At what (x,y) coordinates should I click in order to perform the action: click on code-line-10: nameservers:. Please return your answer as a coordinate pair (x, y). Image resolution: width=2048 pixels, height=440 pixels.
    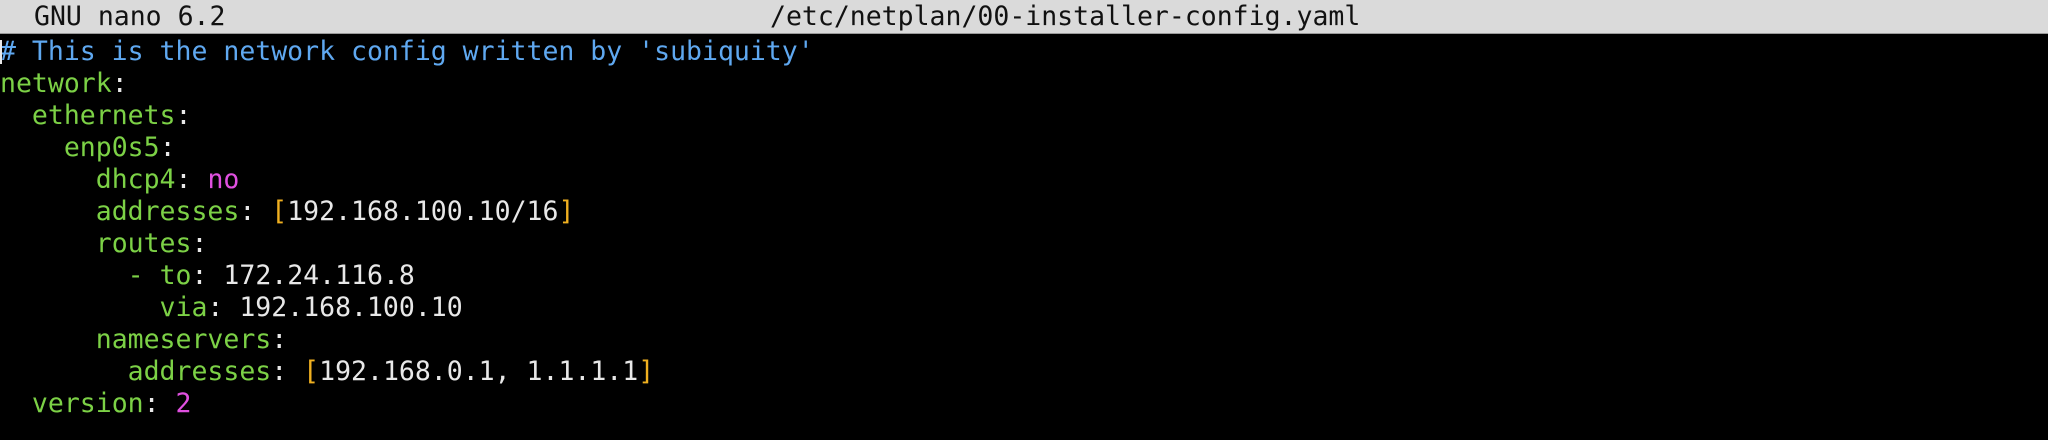
    Looking at the image, I should click on (1024, 340).